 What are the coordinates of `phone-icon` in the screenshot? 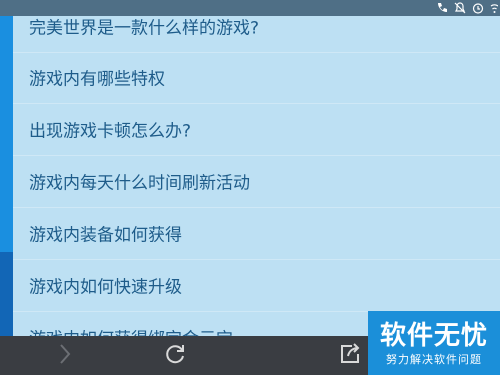 It's located at (442, 8).